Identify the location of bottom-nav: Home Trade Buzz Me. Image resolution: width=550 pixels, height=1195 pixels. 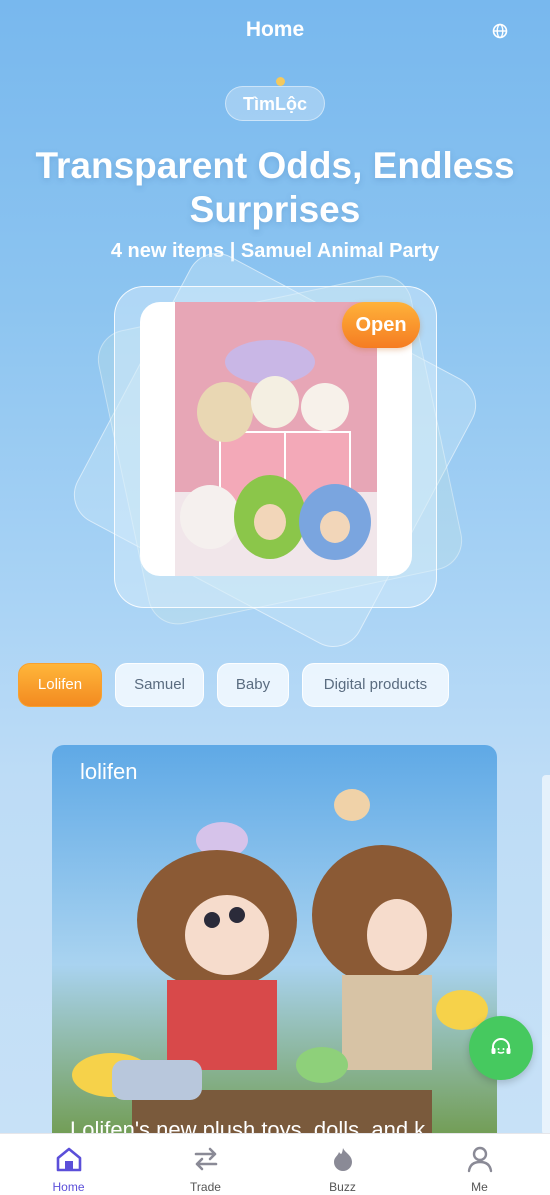
(275, 1164).